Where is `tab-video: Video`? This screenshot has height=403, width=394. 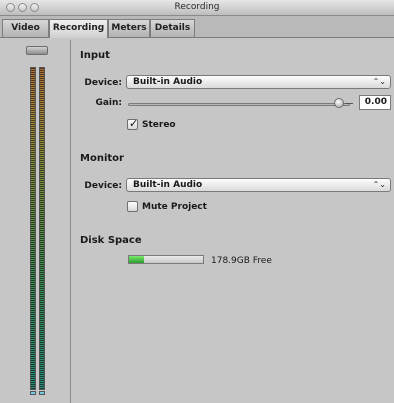 tab-video: Video is located at coordinates (25, 28).